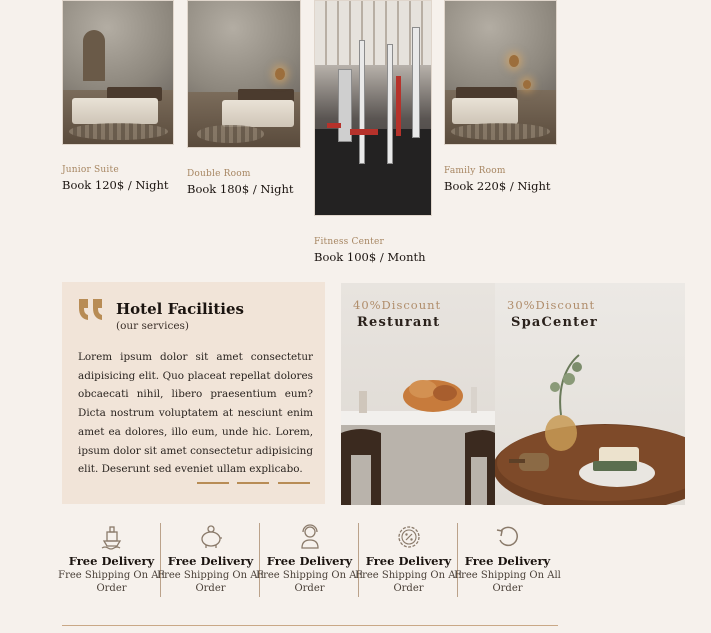  Describe the element at coordinates (551, 305) in the screenshot. I see `promo-discount: 30%Discount` at that location.